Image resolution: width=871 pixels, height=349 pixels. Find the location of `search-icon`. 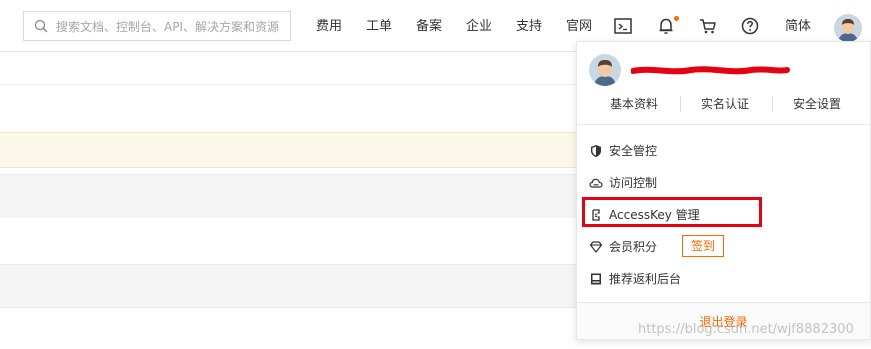

search-icon is located at coordinates (41, 26).